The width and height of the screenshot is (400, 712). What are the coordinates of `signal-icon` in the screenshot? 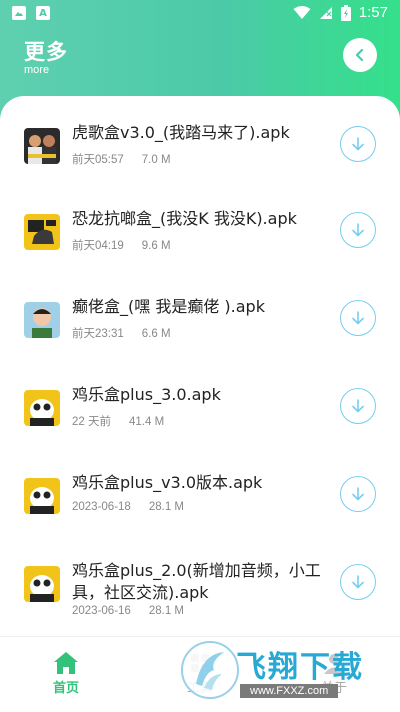 It's located at (325, 12).